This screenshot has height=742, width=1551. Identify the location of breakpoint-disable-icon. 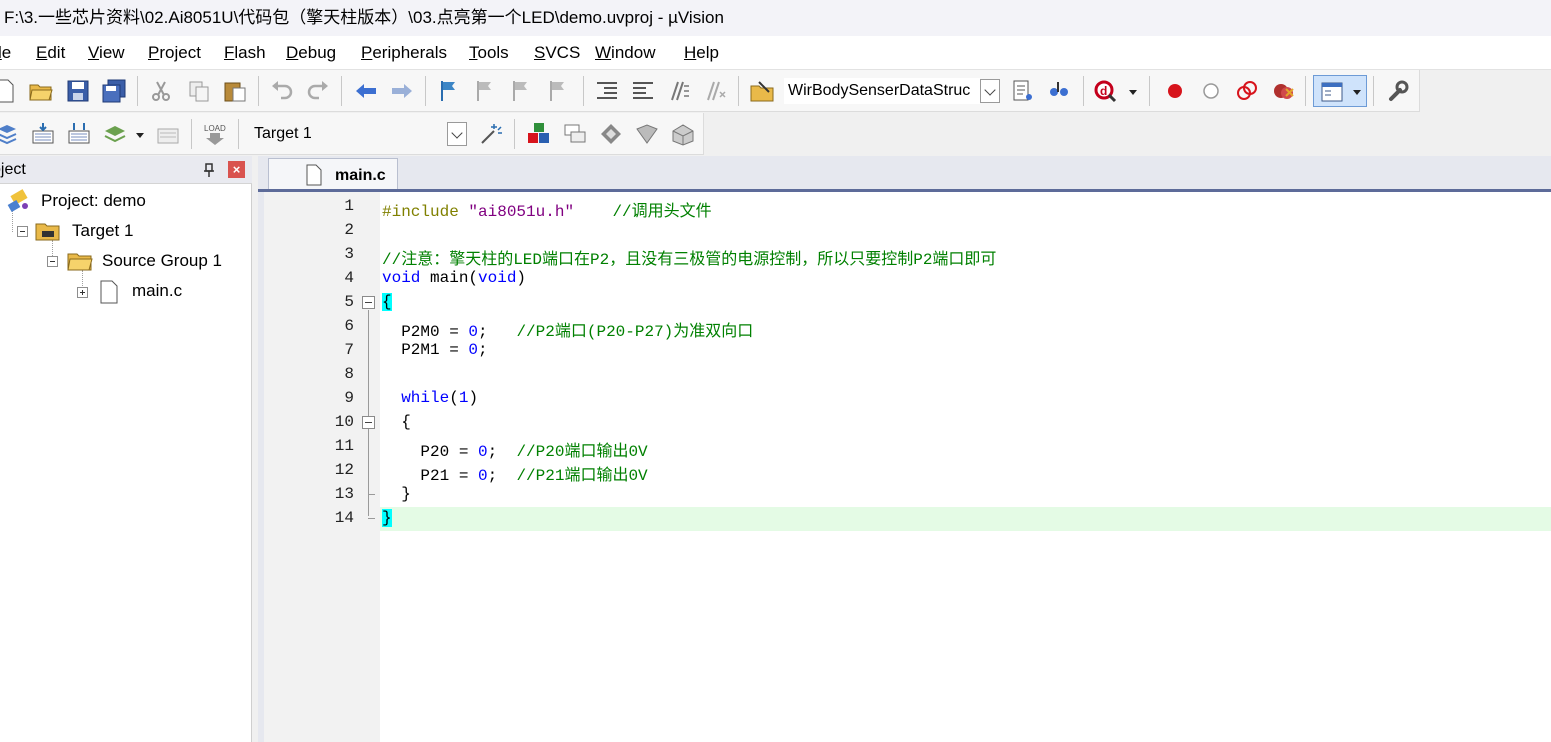
(1211, 91).